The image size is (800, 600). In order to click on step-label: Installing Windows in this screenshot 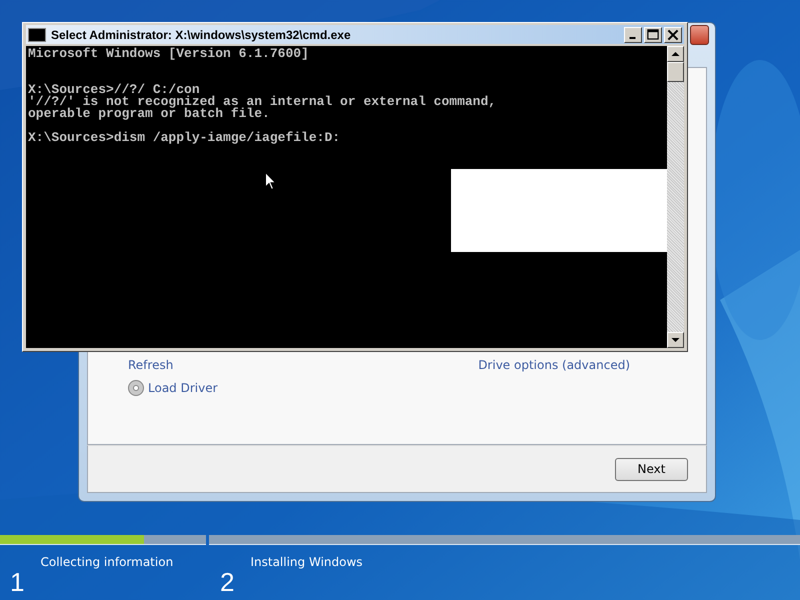, I will do `click(306, 563)`.